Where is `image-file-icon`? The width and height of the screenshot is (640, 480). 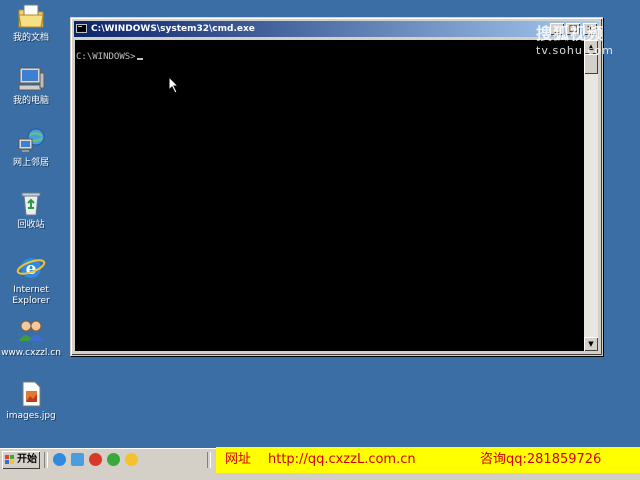 image-file-icon is located at coordinates (31, 394).